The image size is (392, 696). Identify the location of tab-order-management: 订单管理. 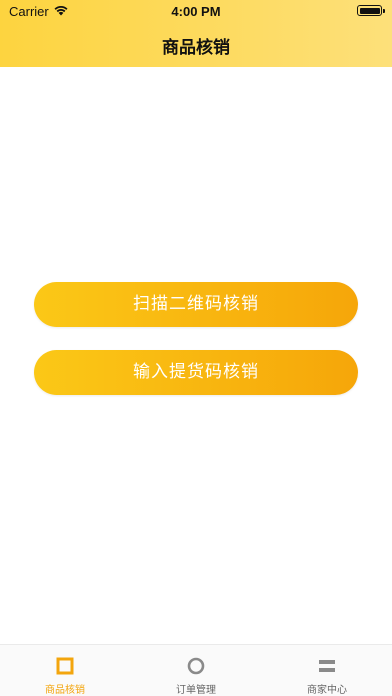
(196, 670).